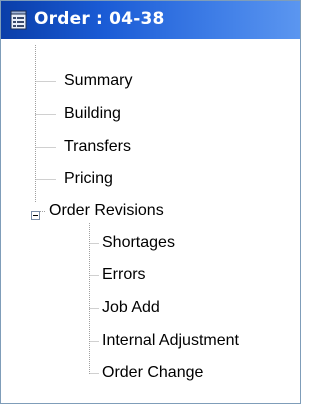 The height and width of the screenshot is (404, 320). I want to click on document-list-icon, so click(19, 20).